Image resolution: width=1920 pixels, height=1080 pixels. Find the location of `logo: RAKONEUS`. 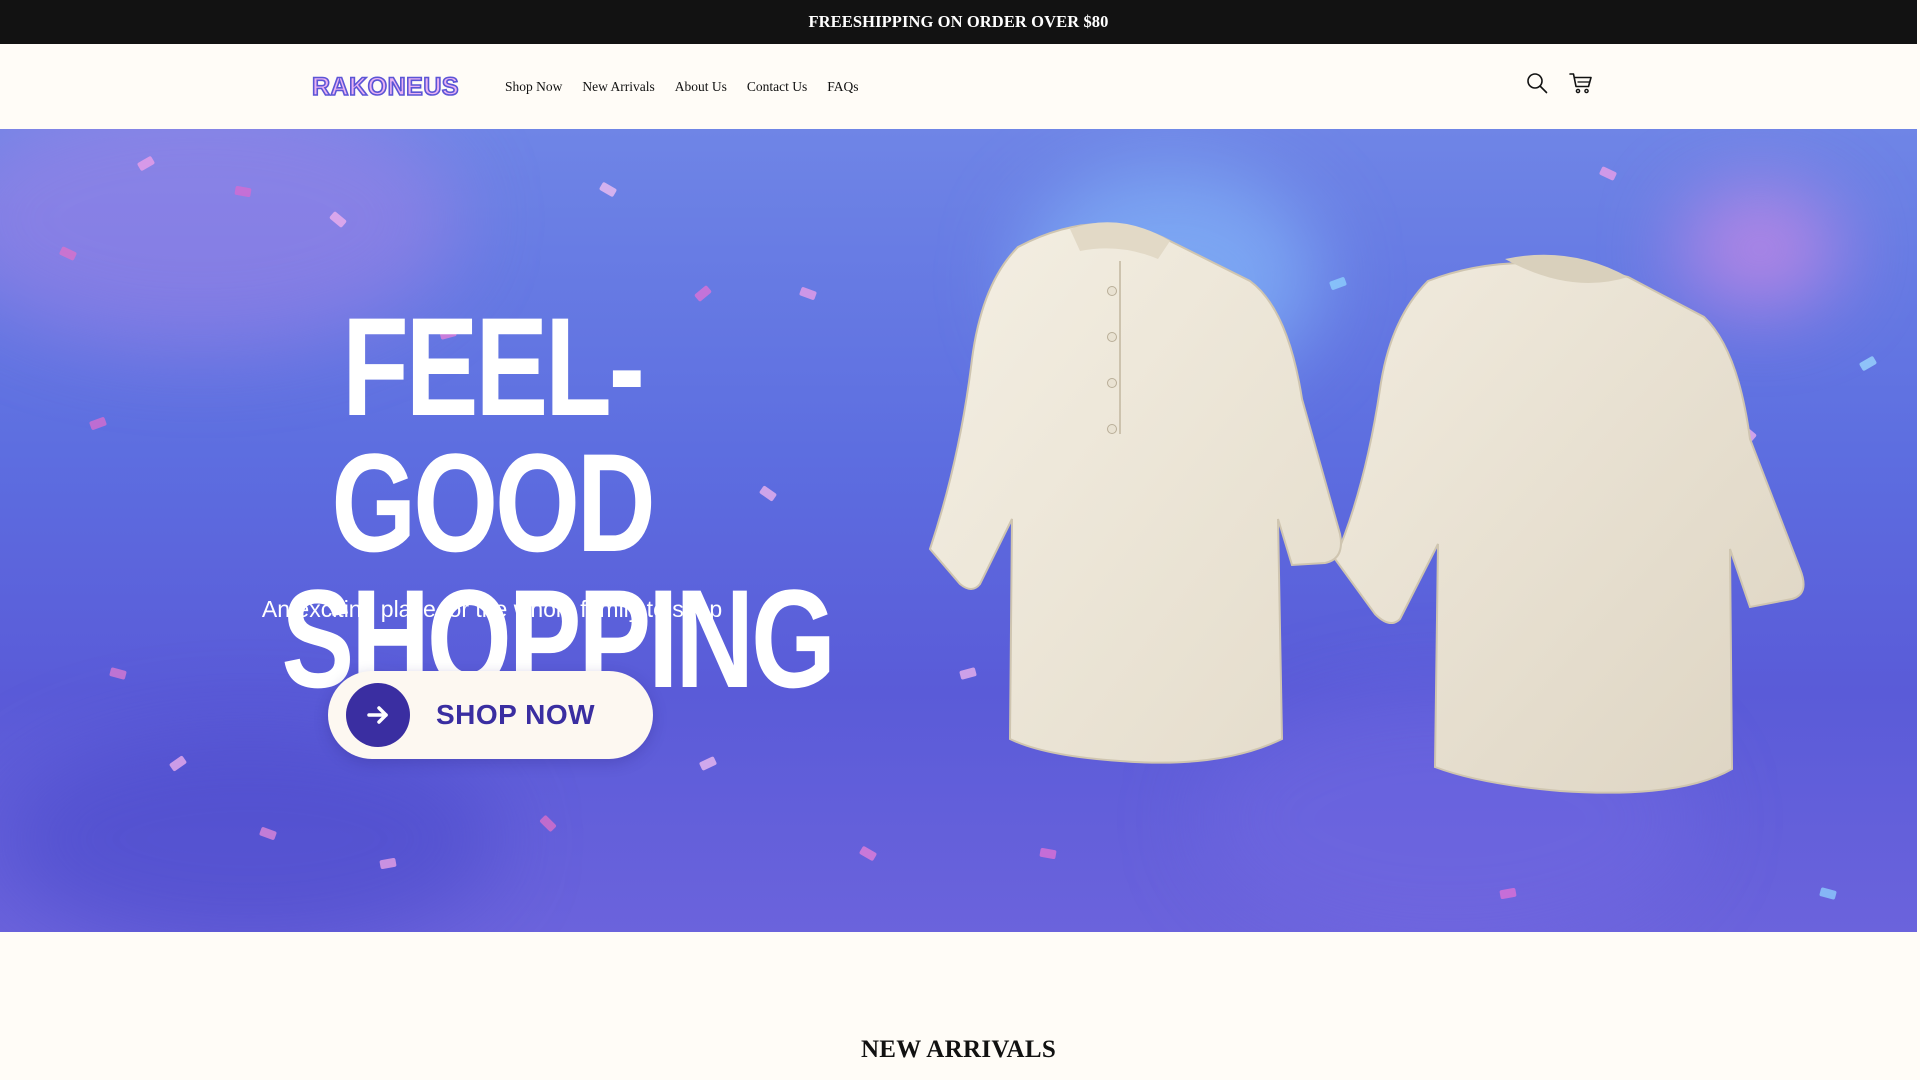

logo: RAKONEUS is located at coordinates (386, 87).